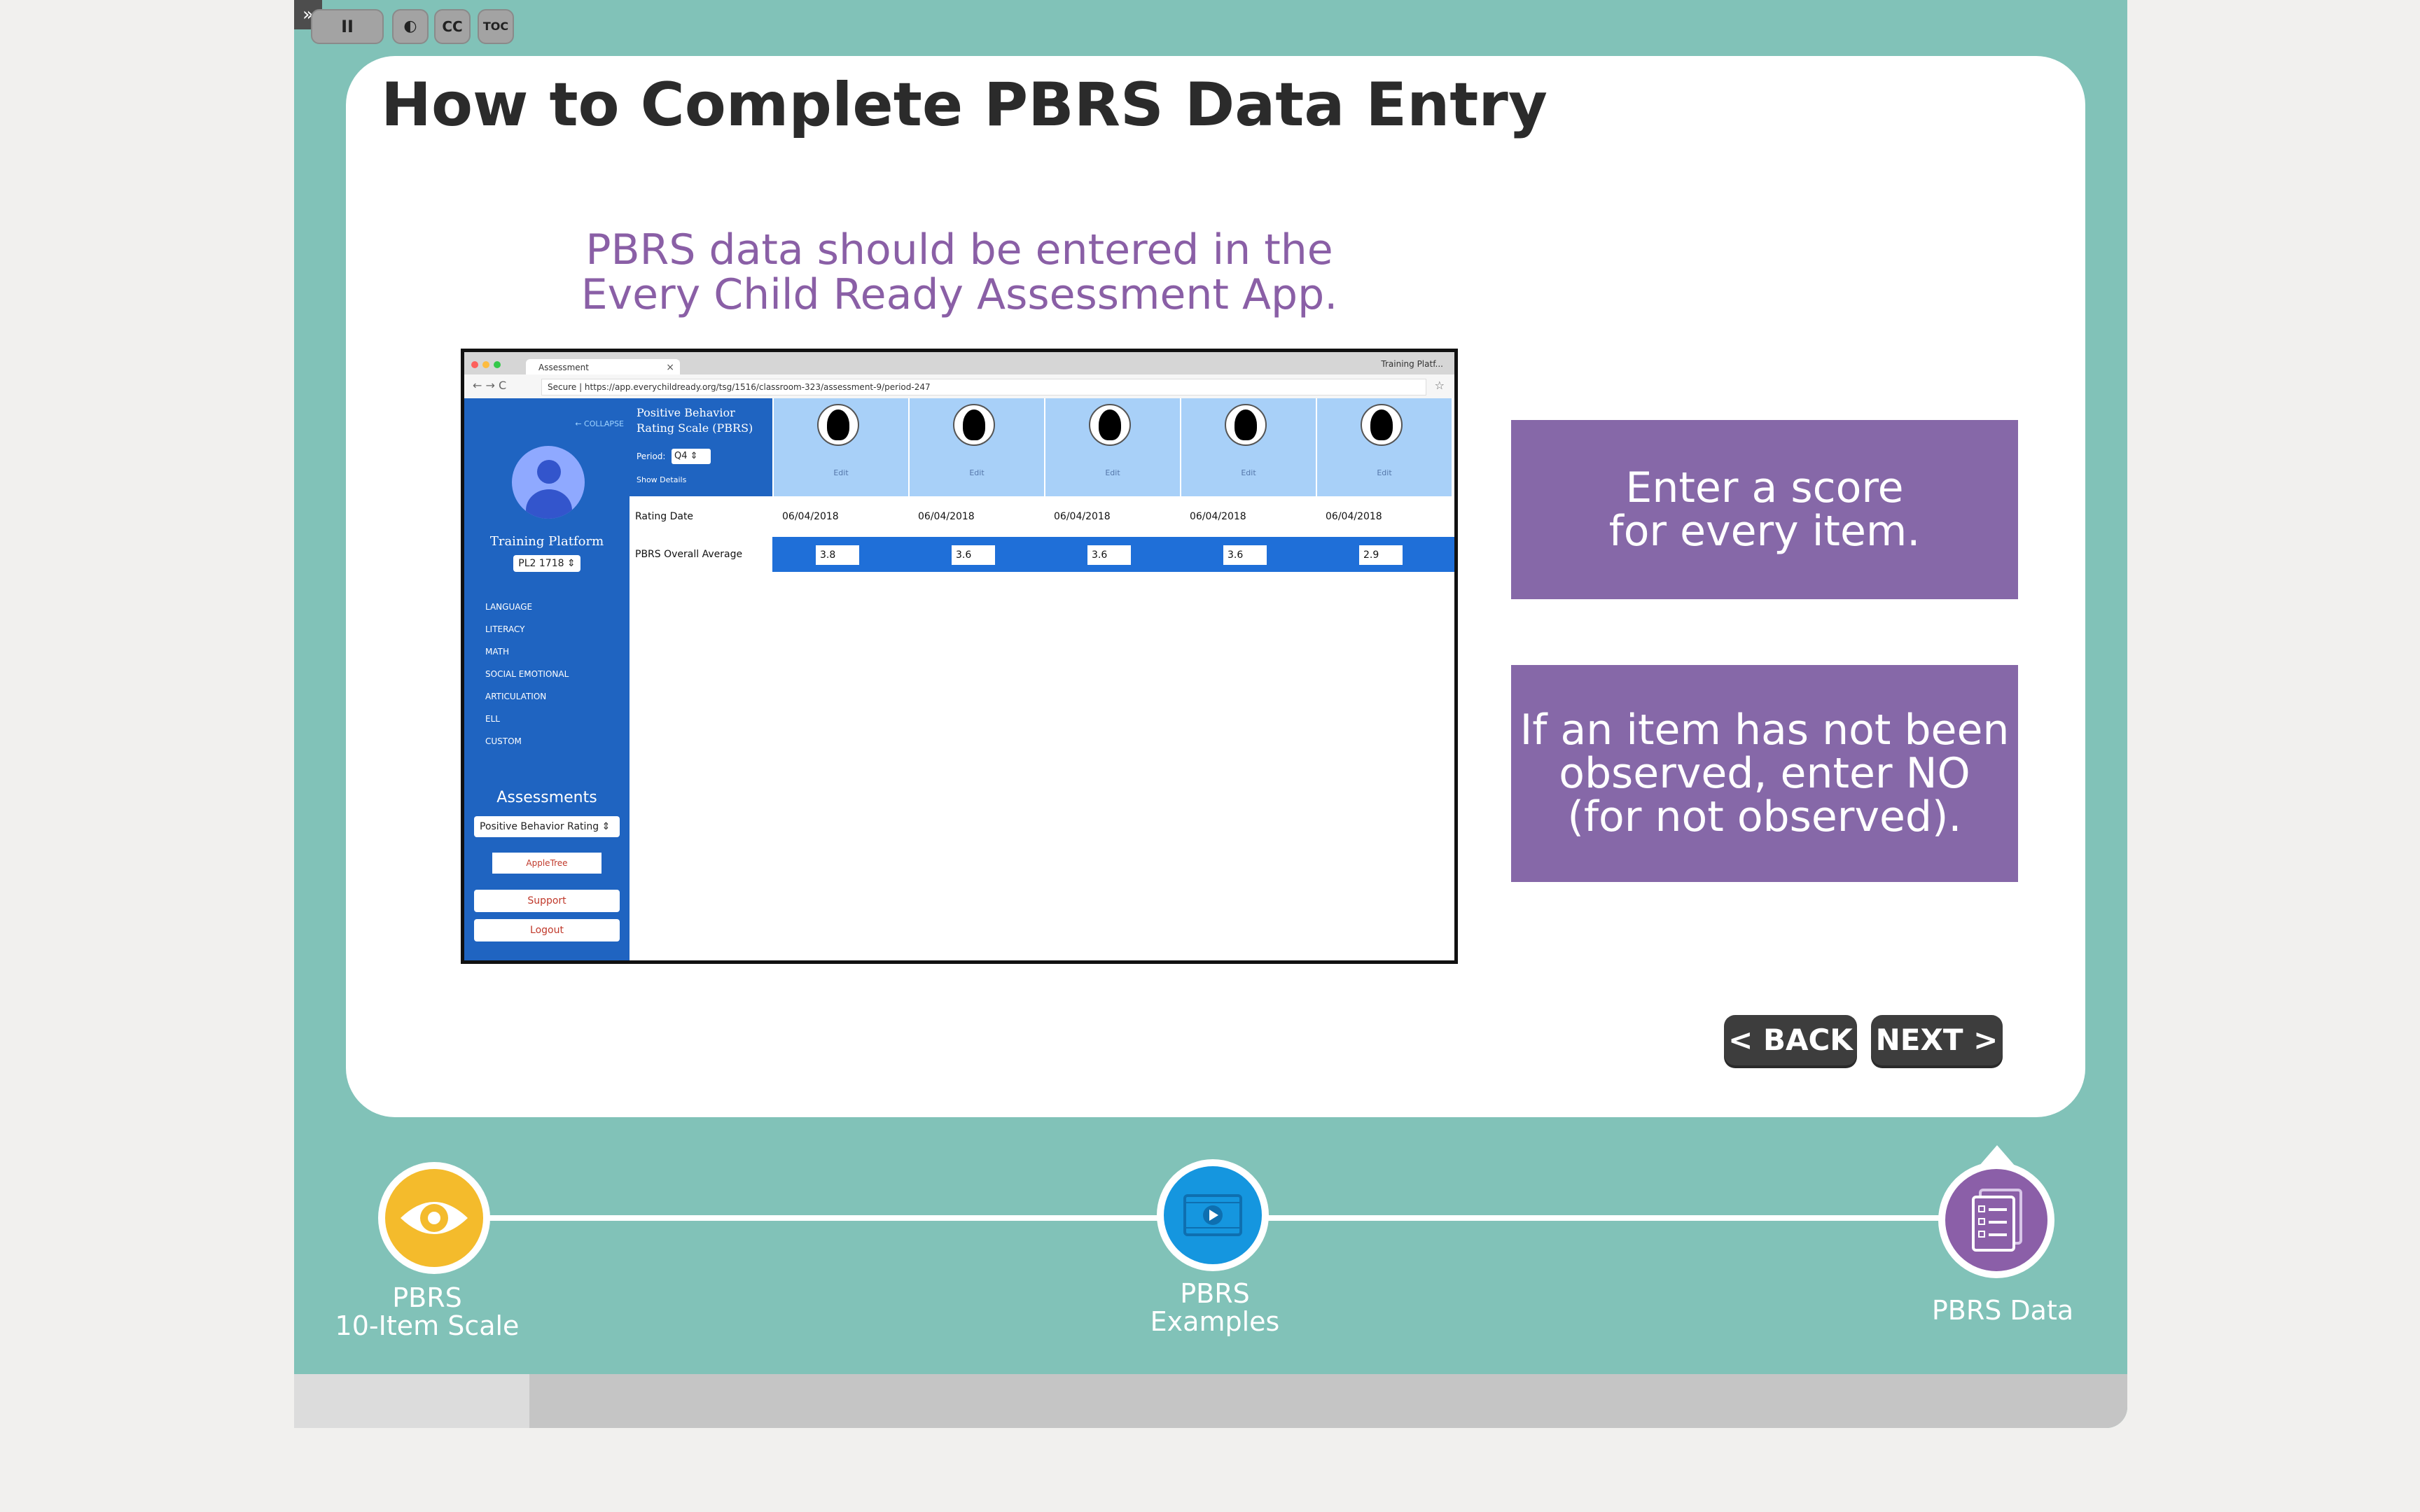  What do you see at coordinates (490, 385) in the screenshot?
I see `navigation-icons: ← → C` at bounding box center [490, 385].